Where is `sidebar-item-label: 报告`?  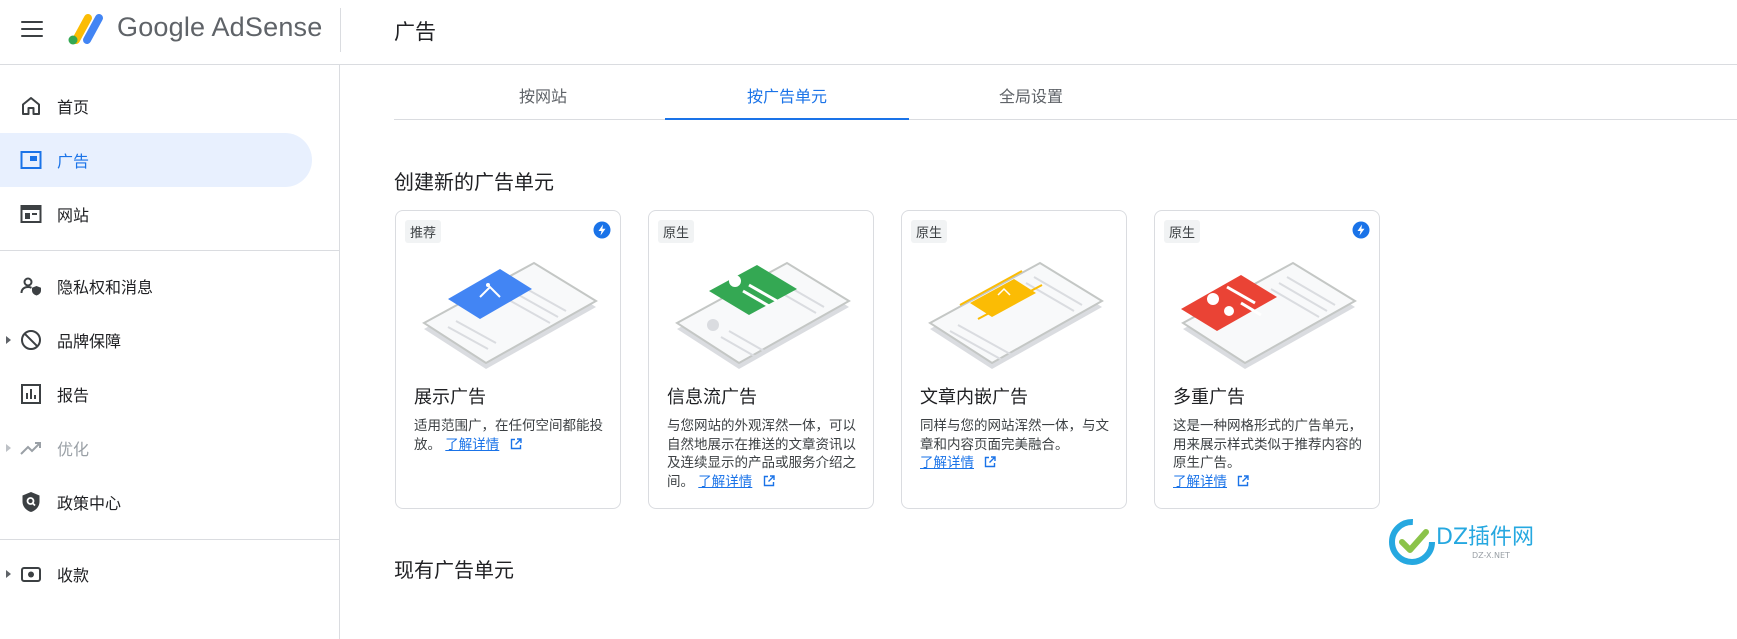 sidebar-item-label: 报告 is located at coordinates (73, 395).